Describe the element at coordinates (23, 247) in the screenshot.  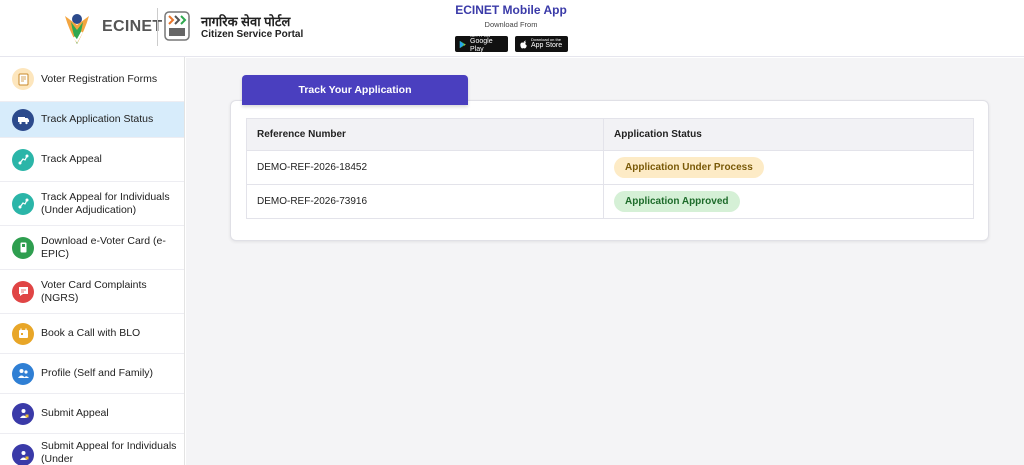
I see `card-icon` at that location.